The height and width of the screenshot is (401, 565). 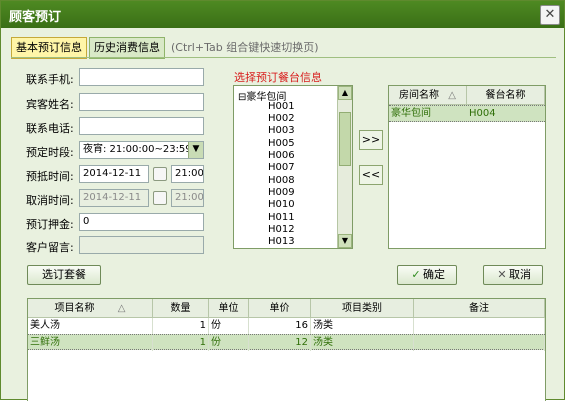 I want to click on period-label: 预定时段:, so click(x=50, y=152).